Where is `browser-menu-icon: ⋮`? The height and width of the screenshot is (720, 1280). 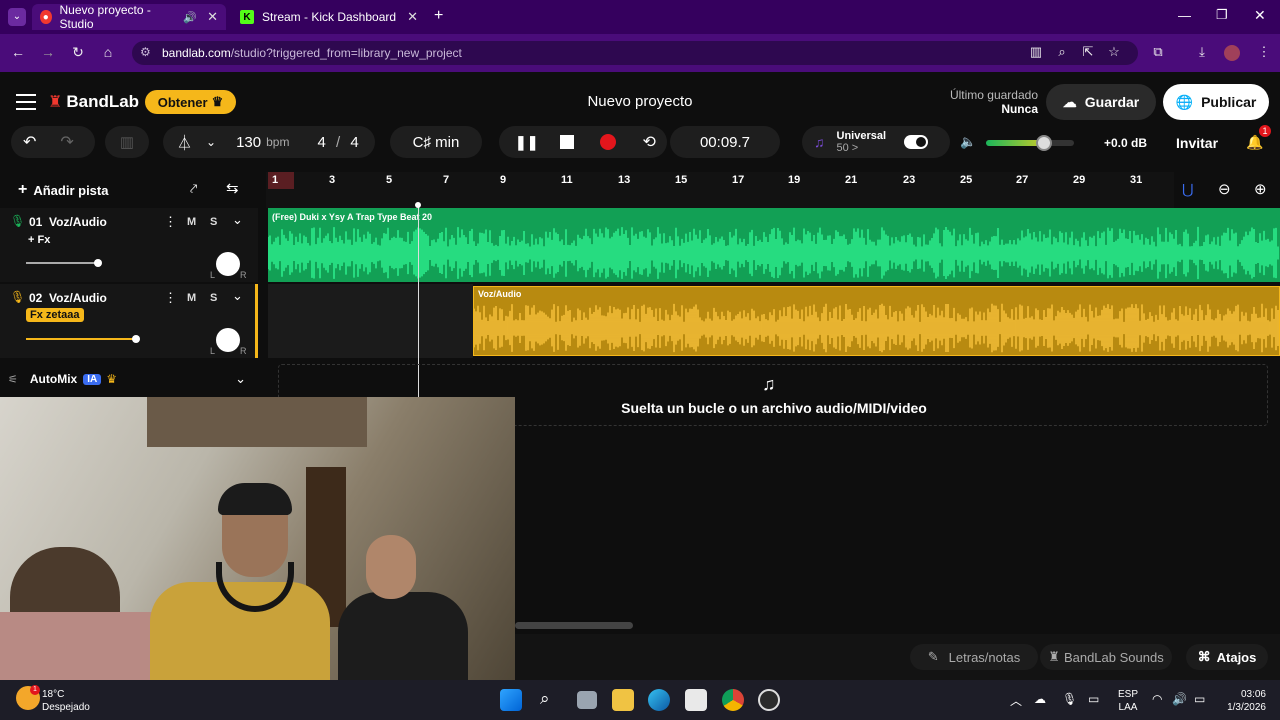
browser-menu-icon: ⋮ is located at coordinates (1264, 52).